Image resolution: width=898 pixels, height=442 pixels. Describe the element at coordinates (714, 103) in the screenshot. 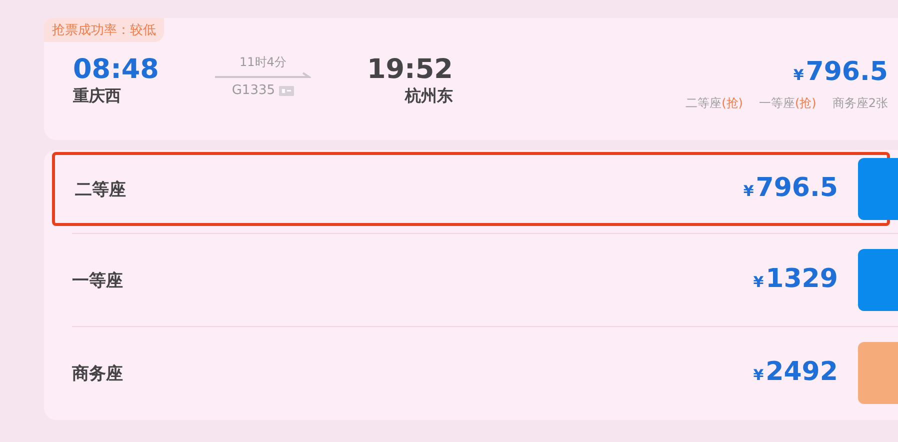

I see `seat-availability: 二等座(抢)` at that location.